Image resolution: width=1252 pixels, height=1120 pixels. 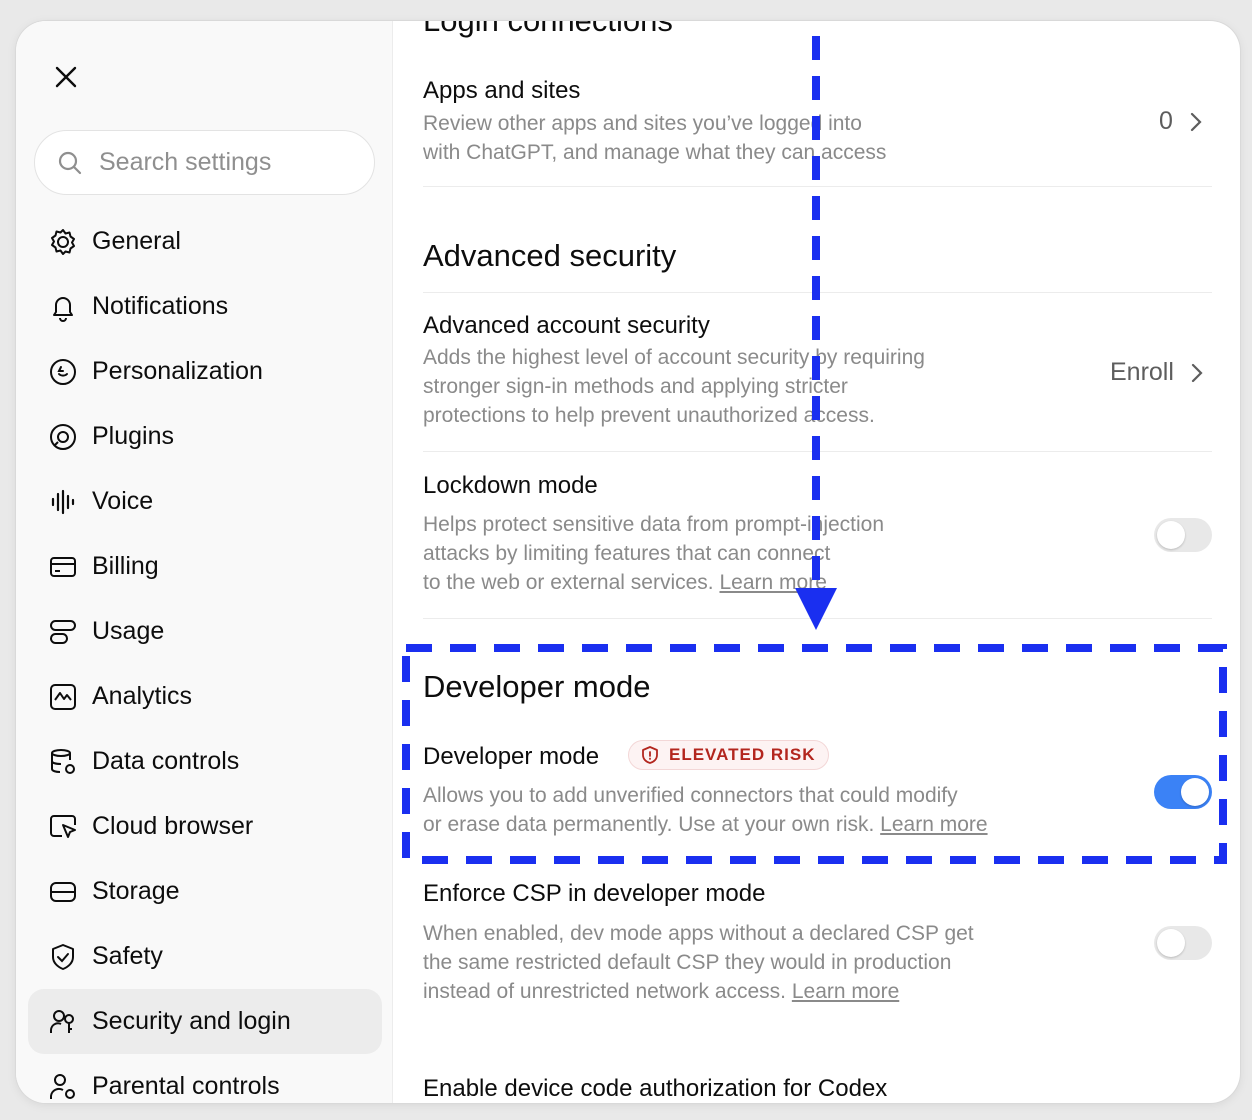 What do you see at coordinates (1181, 121) in the screenshot?
I see `apps-sites-count-button: 0` at bounding box center [1181, 121].